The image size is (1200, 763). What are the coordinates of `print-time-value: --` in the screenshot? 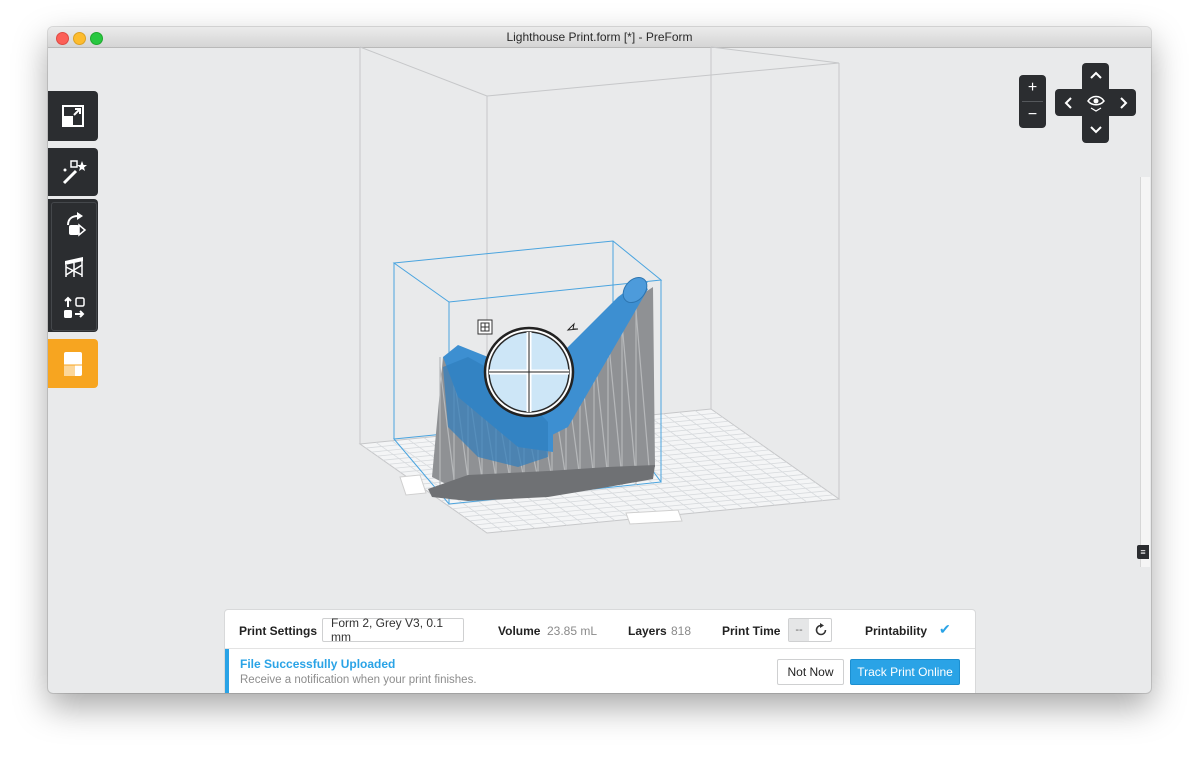 It's located at (799, 630).